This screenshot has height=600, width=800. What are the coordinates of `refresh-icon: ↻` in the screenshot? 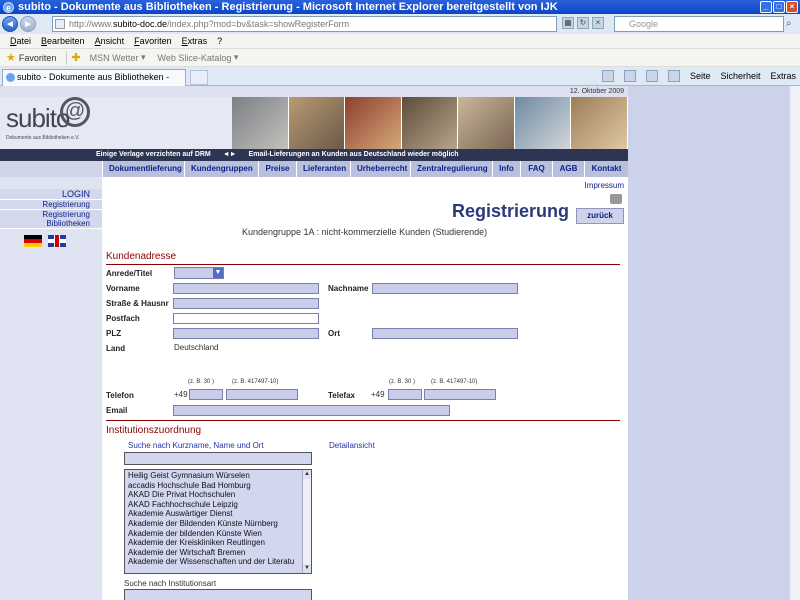 It's located at (583, 23).